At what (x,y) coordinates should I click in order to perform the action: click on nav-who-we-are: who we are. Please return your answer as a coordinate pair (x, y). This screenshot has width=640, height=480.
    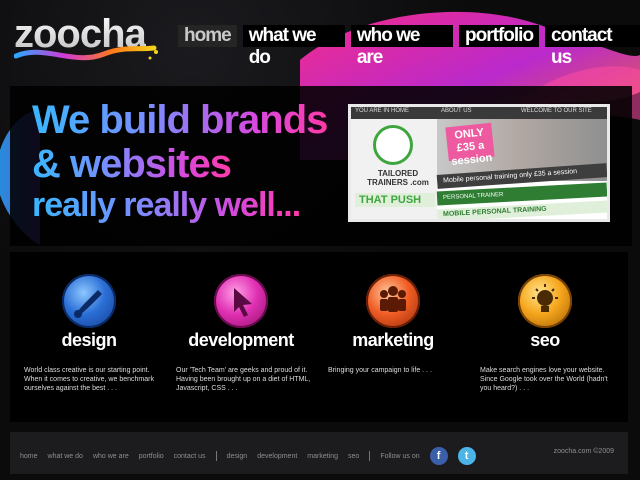
    Looking at the image, I should click on (402, 46).